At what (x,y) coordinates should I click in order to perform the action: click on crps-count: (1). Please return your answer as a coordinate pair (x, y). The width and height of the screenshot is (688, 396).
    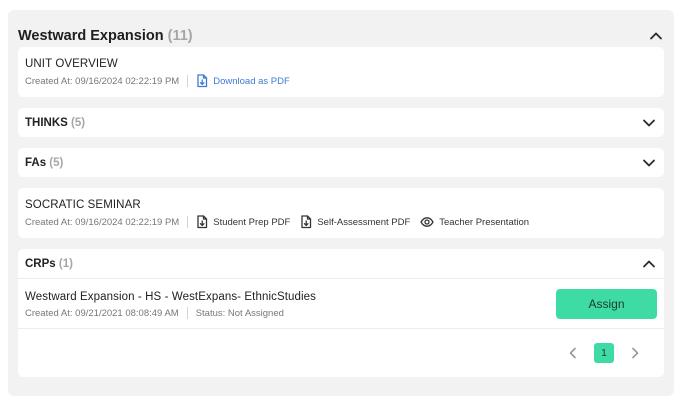
    Looking at the image, I should click on (65, 263).